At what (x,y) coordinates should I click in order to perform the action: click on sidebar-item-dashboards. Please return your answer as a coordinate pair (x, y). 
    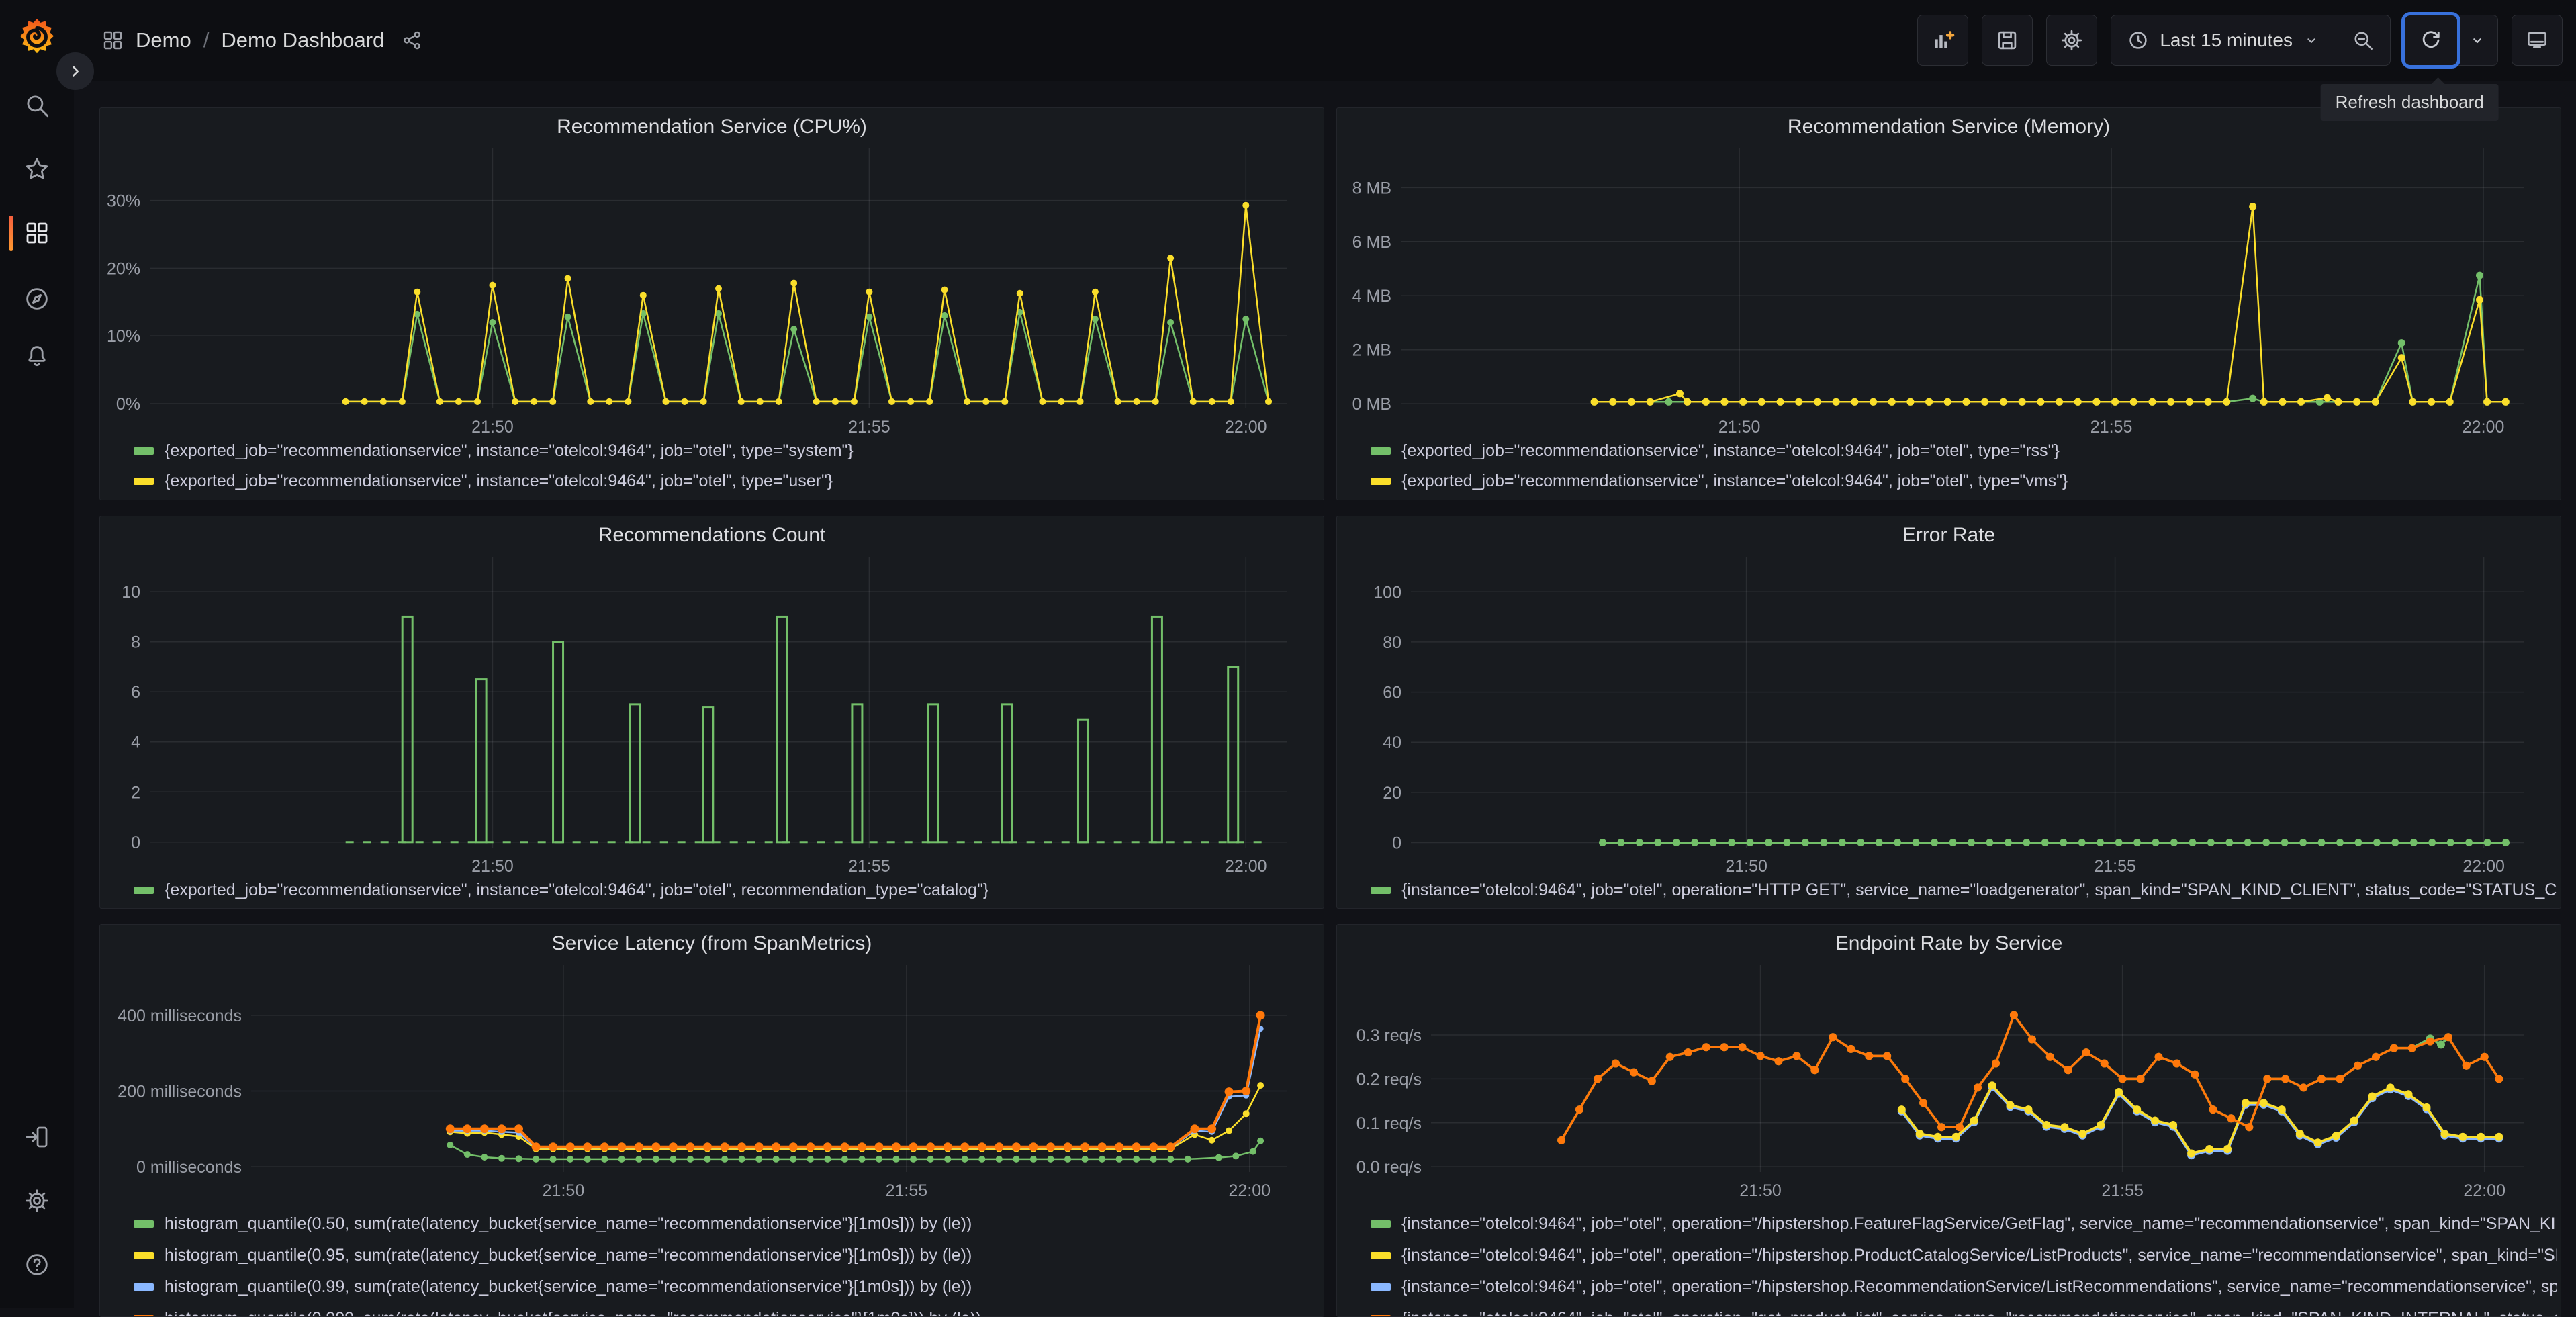
    Looking at the image, I should click on (37, 233).